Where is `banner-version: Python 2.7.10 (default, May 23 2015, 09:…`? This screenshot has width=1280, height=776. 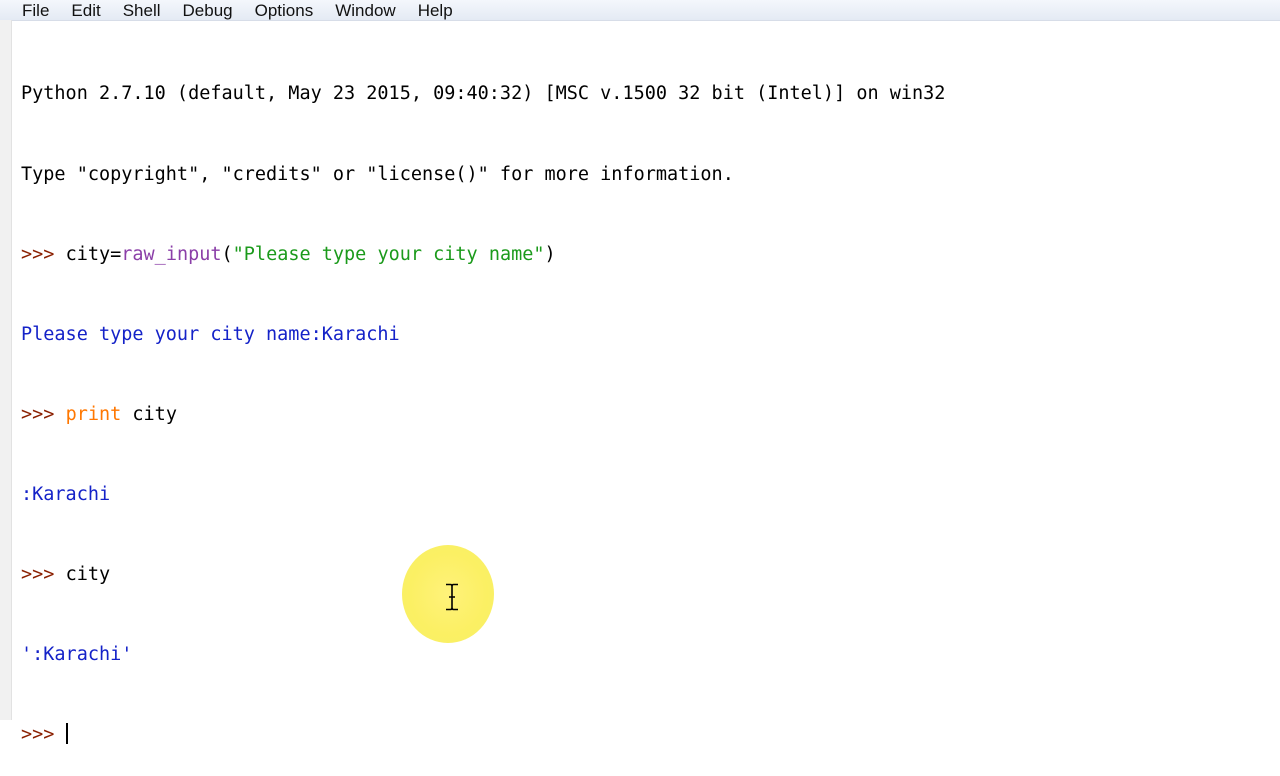 banner-version: Python 2.7.10 (default, May 23 2015, 09:… is located at coordinates (483, 94).